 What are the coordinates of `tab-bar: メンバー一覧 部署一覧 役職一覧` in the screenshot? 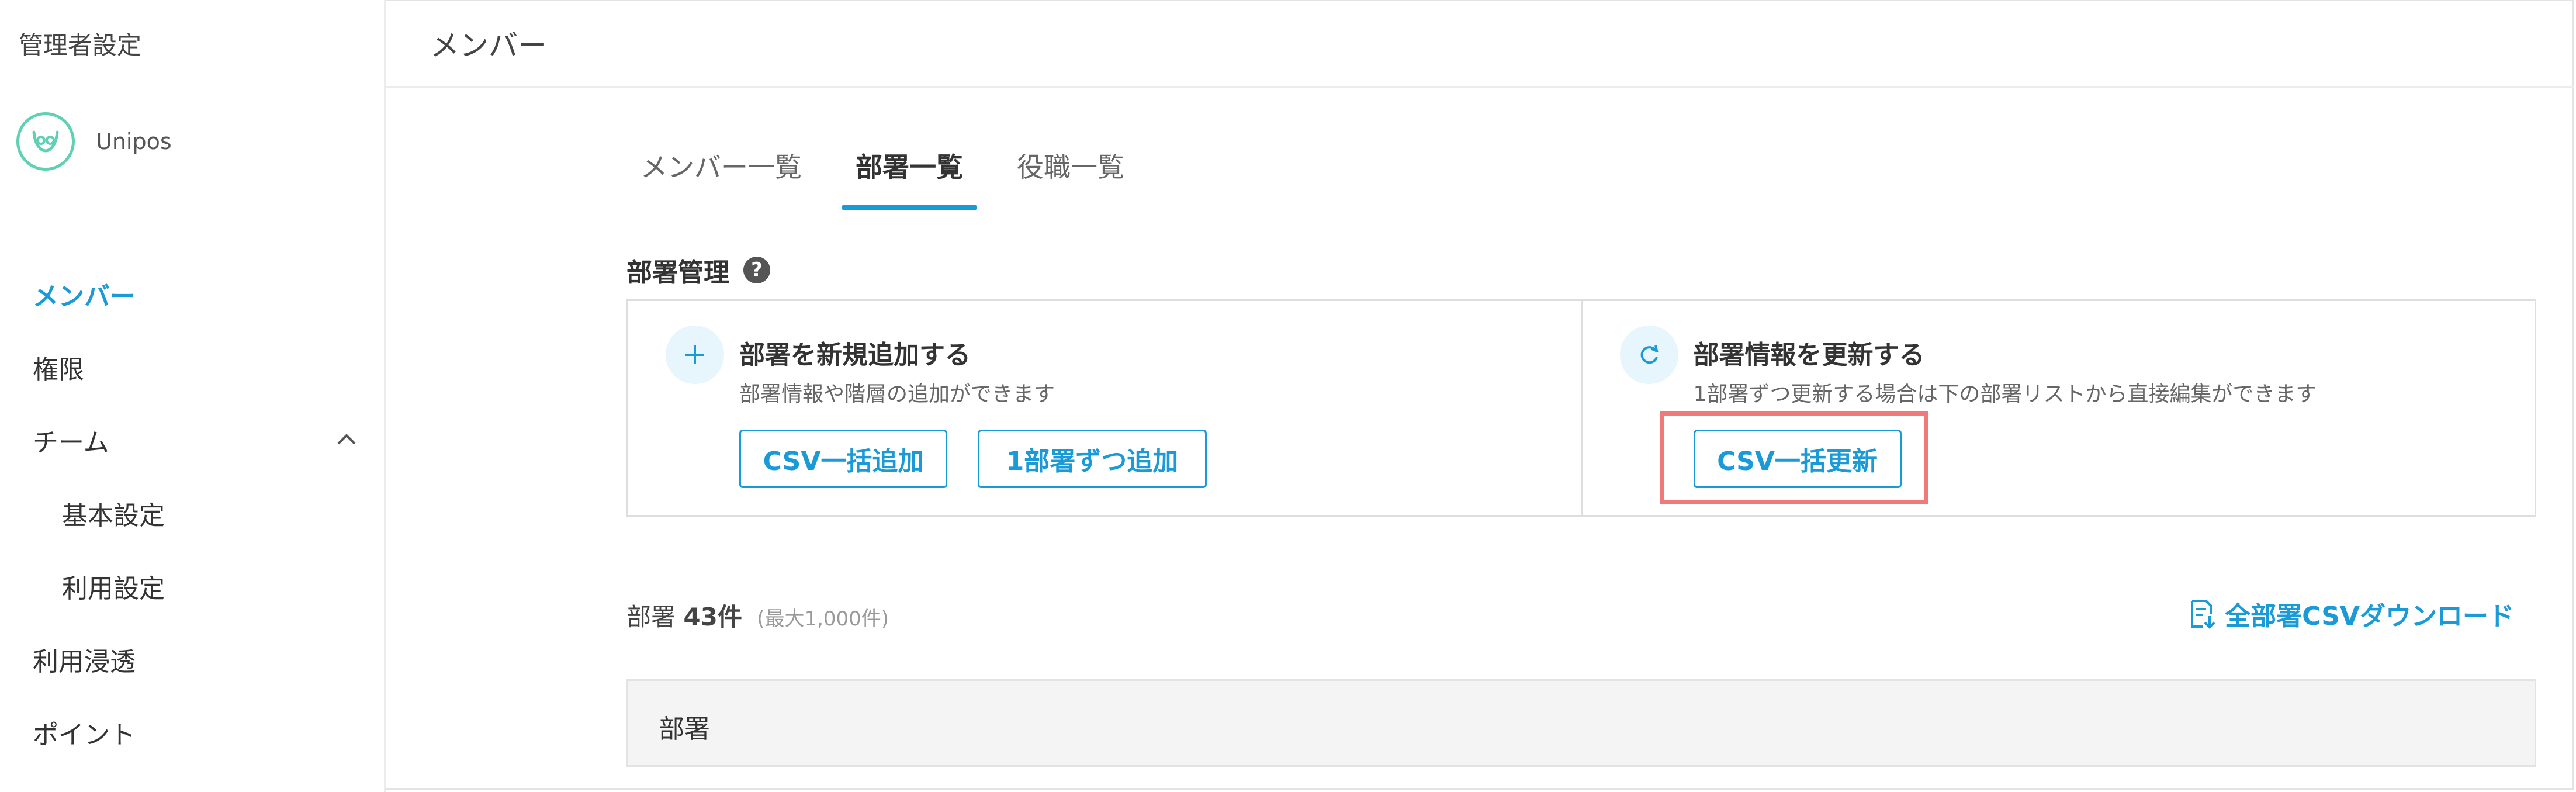 It's located at (895, 169).